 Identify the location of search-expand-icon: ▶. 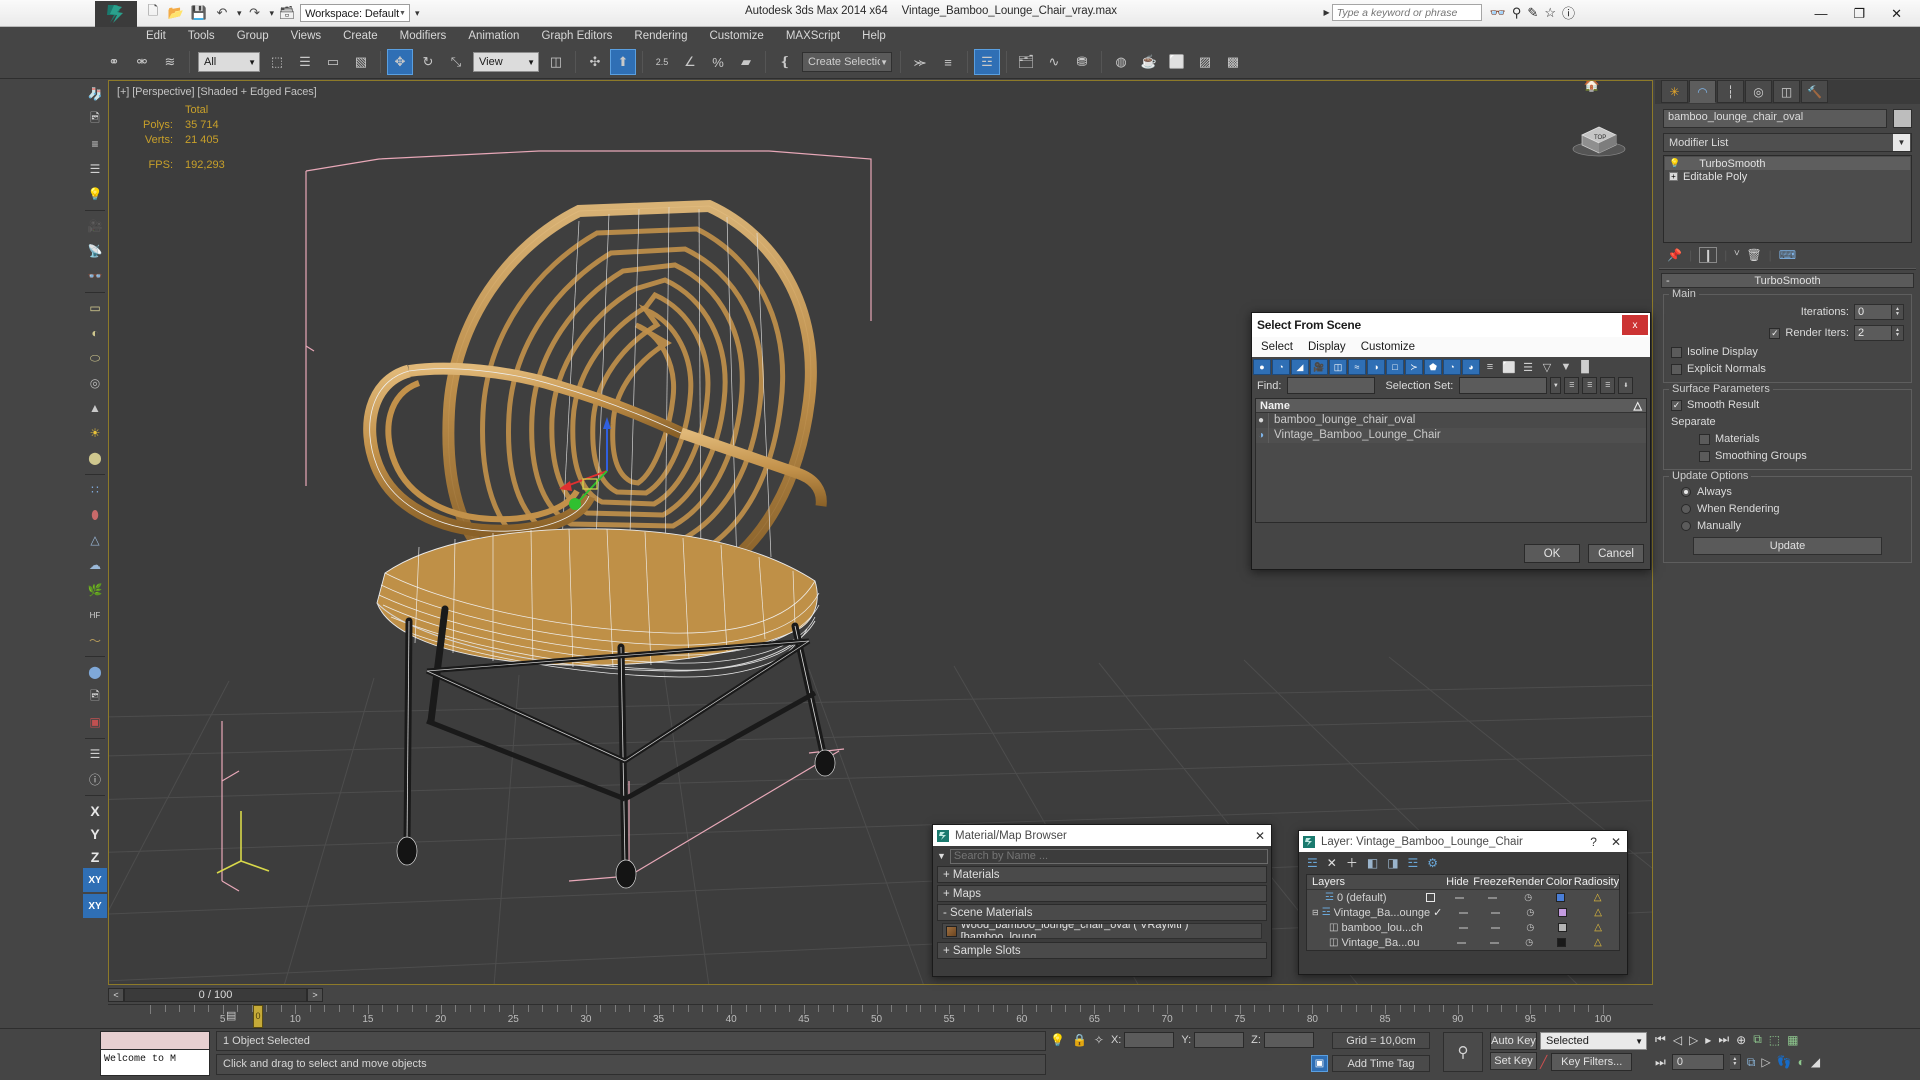
(1327, 12).